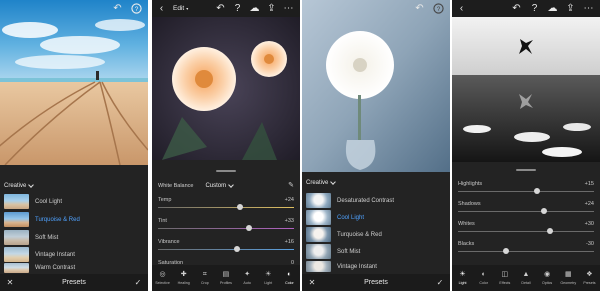 The image size is (600, 291). Describe the element at coordinates (165, 200) in the screenshot. I see `slider-label: Temp` at that location.